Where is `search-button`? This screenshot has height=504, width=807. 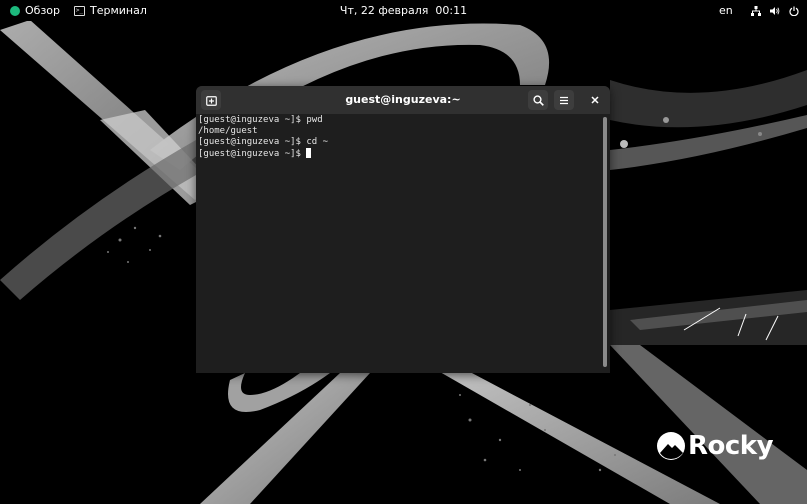
search-button is located at coordinates (538, 100).